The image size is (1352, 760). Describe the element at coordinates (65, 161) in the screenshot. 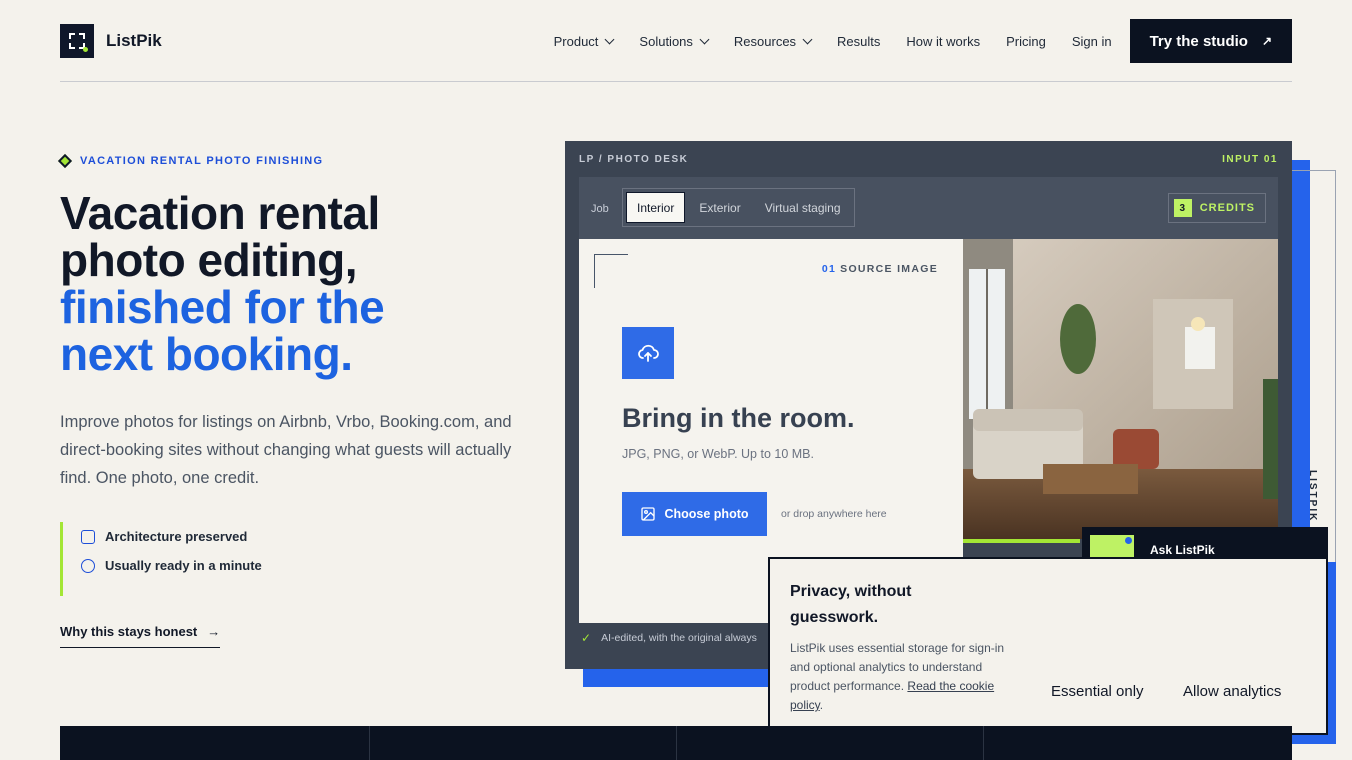

I see `diamond-icon` at that location.